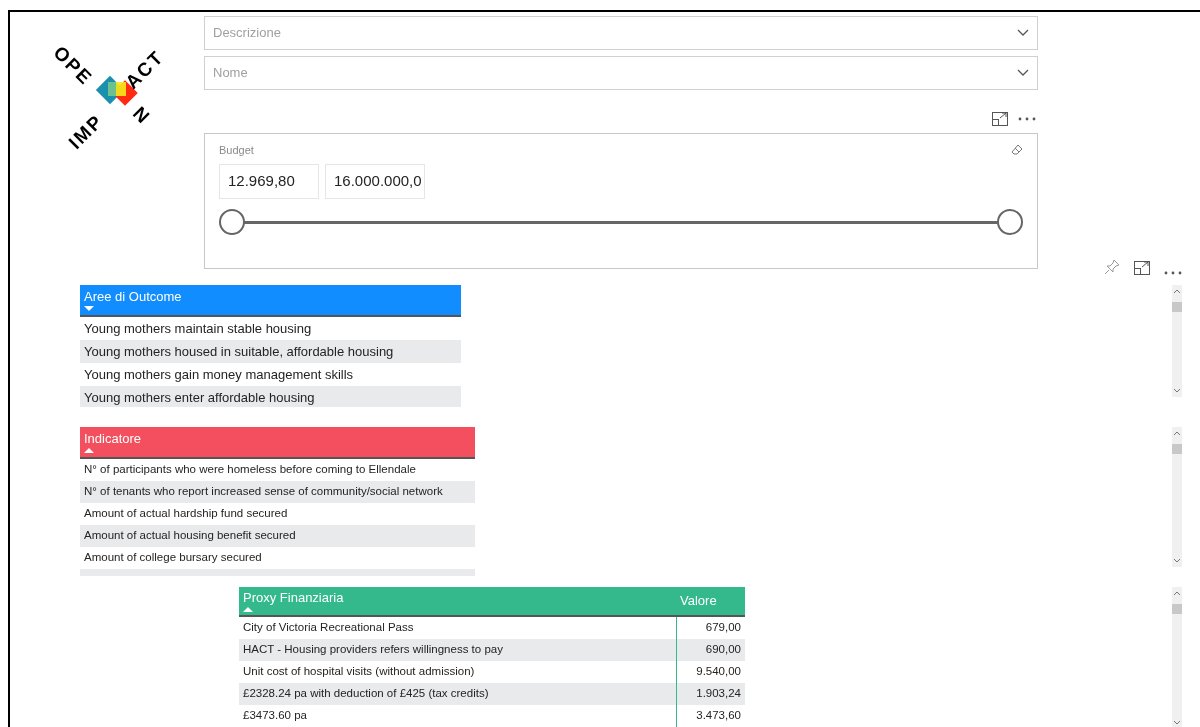 This screenshot has width=1200, height=727. What do you see at coordinates (621, 33) in the screenshot?
I see `dropdown-field: Descrizione` at bounding box center [621, 33].